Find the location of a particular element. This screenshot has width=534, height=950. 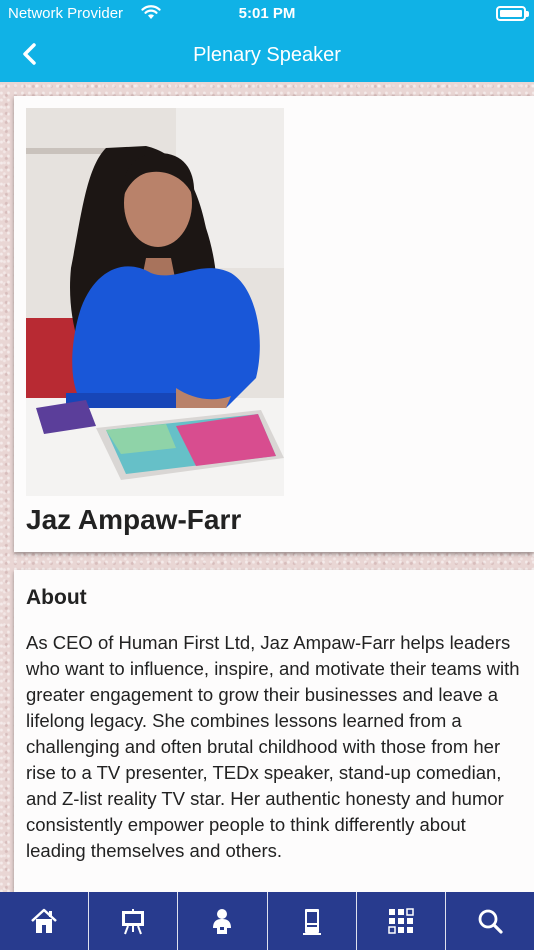

search-icon is located at coordinates (490, 921).